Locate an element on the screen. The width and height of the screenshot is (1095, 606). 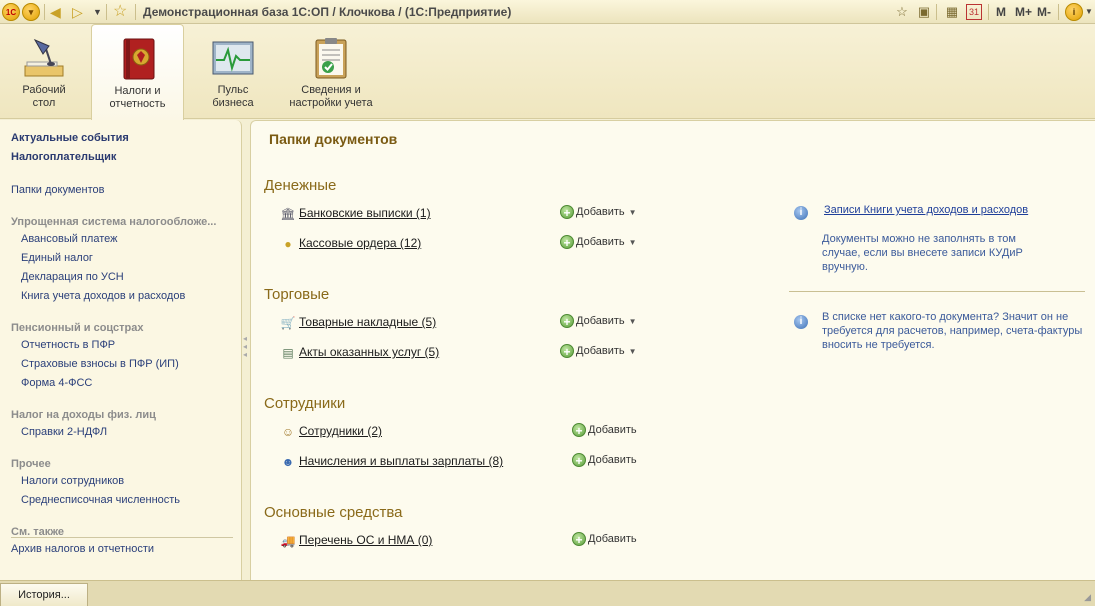
memory-minus-button: M- is located at coordinates (1044, 12).